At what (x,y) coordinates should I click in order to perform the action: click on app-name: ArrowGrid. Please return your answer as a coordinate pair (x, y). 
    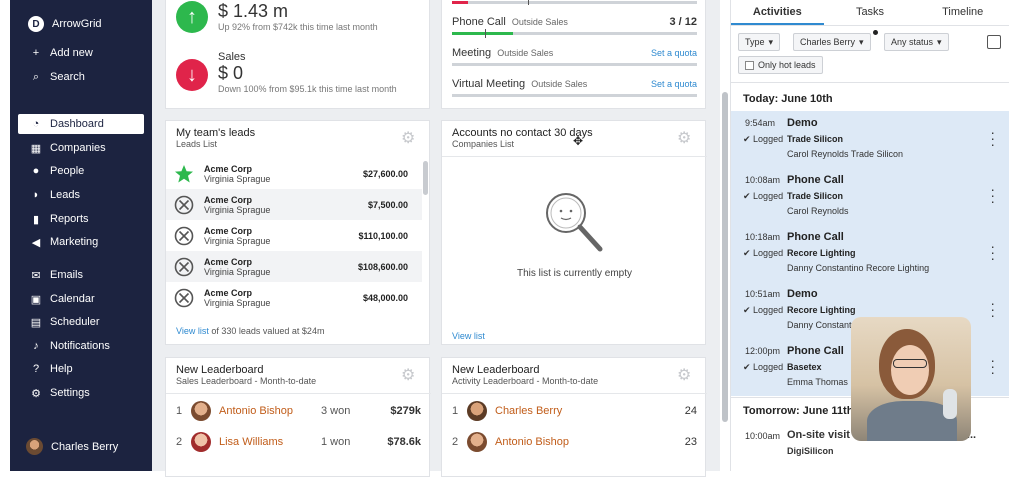
    Looking at the image, I should click on (77, 24).